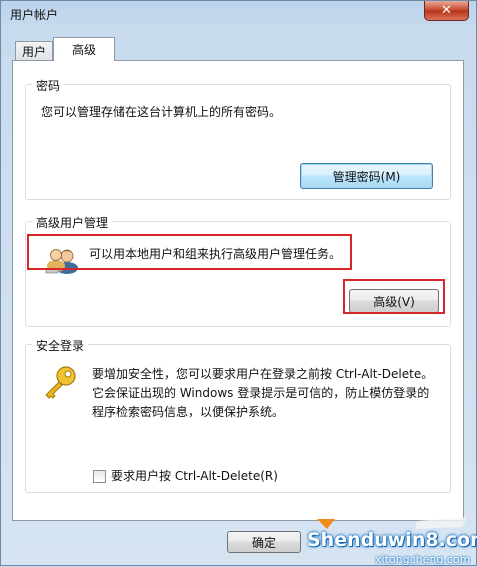 This screenshot has height=567, width=477. I want to click on tab-advanced-label: 高级, so click(83, 50).